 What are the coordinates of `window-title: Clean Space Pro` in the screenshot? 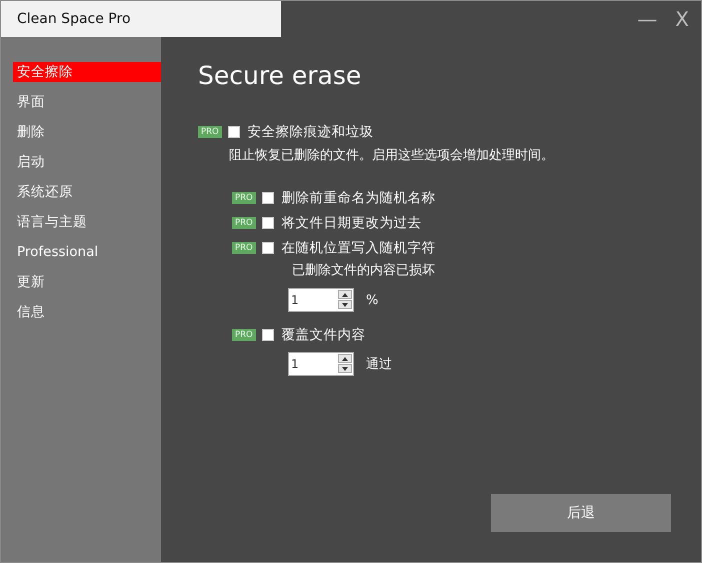 It's located at (141, 19).